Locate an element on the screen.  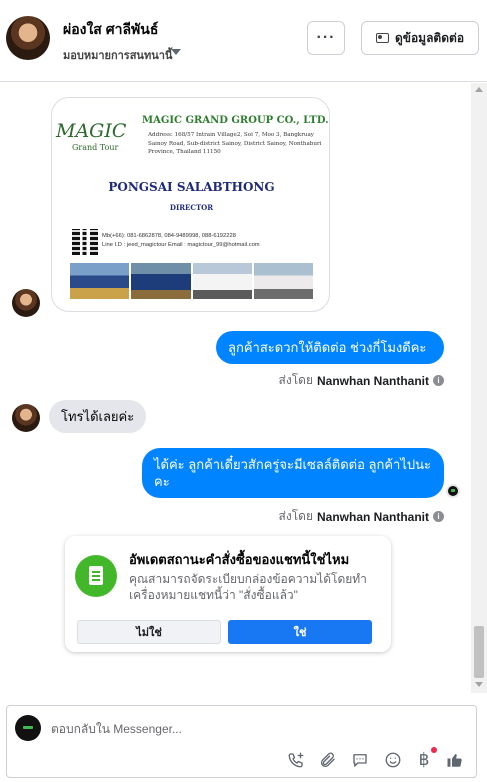
mark-ordered-button: ใช่ is located at coordinates (300, 632).